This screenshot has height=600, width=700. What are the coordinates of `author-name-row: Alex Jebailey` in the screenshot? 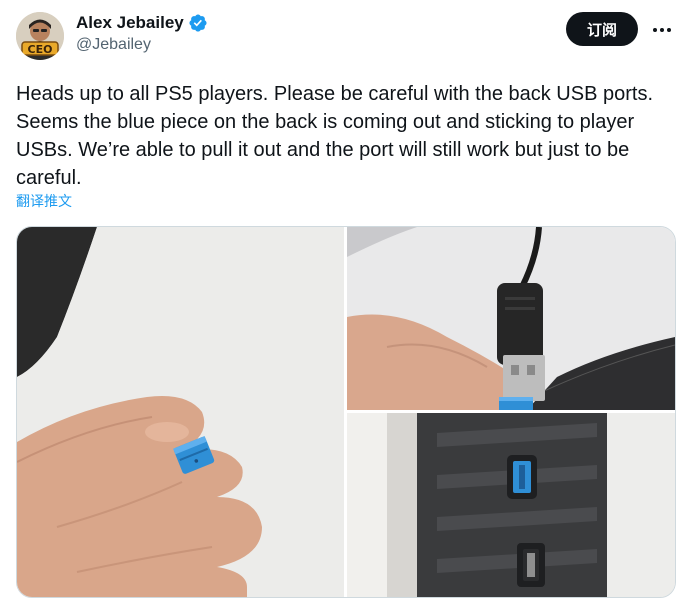 It's located at (142, 23).